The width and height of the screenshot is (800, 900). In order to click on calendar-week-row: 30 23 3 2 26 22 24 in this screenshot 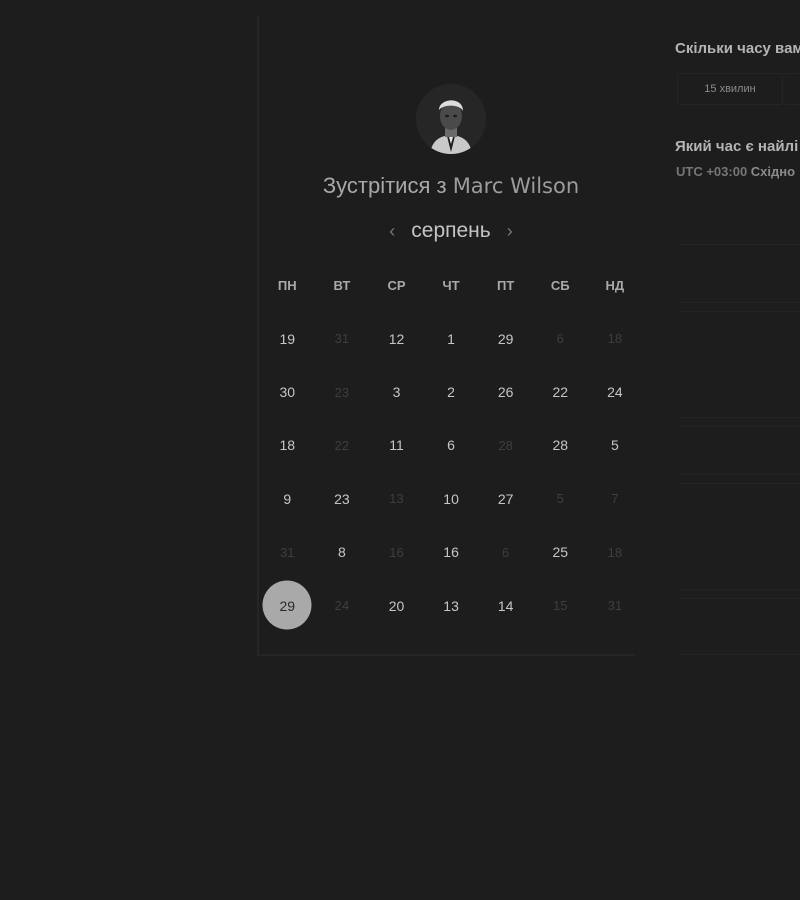, I will do `click(451, 391)`.